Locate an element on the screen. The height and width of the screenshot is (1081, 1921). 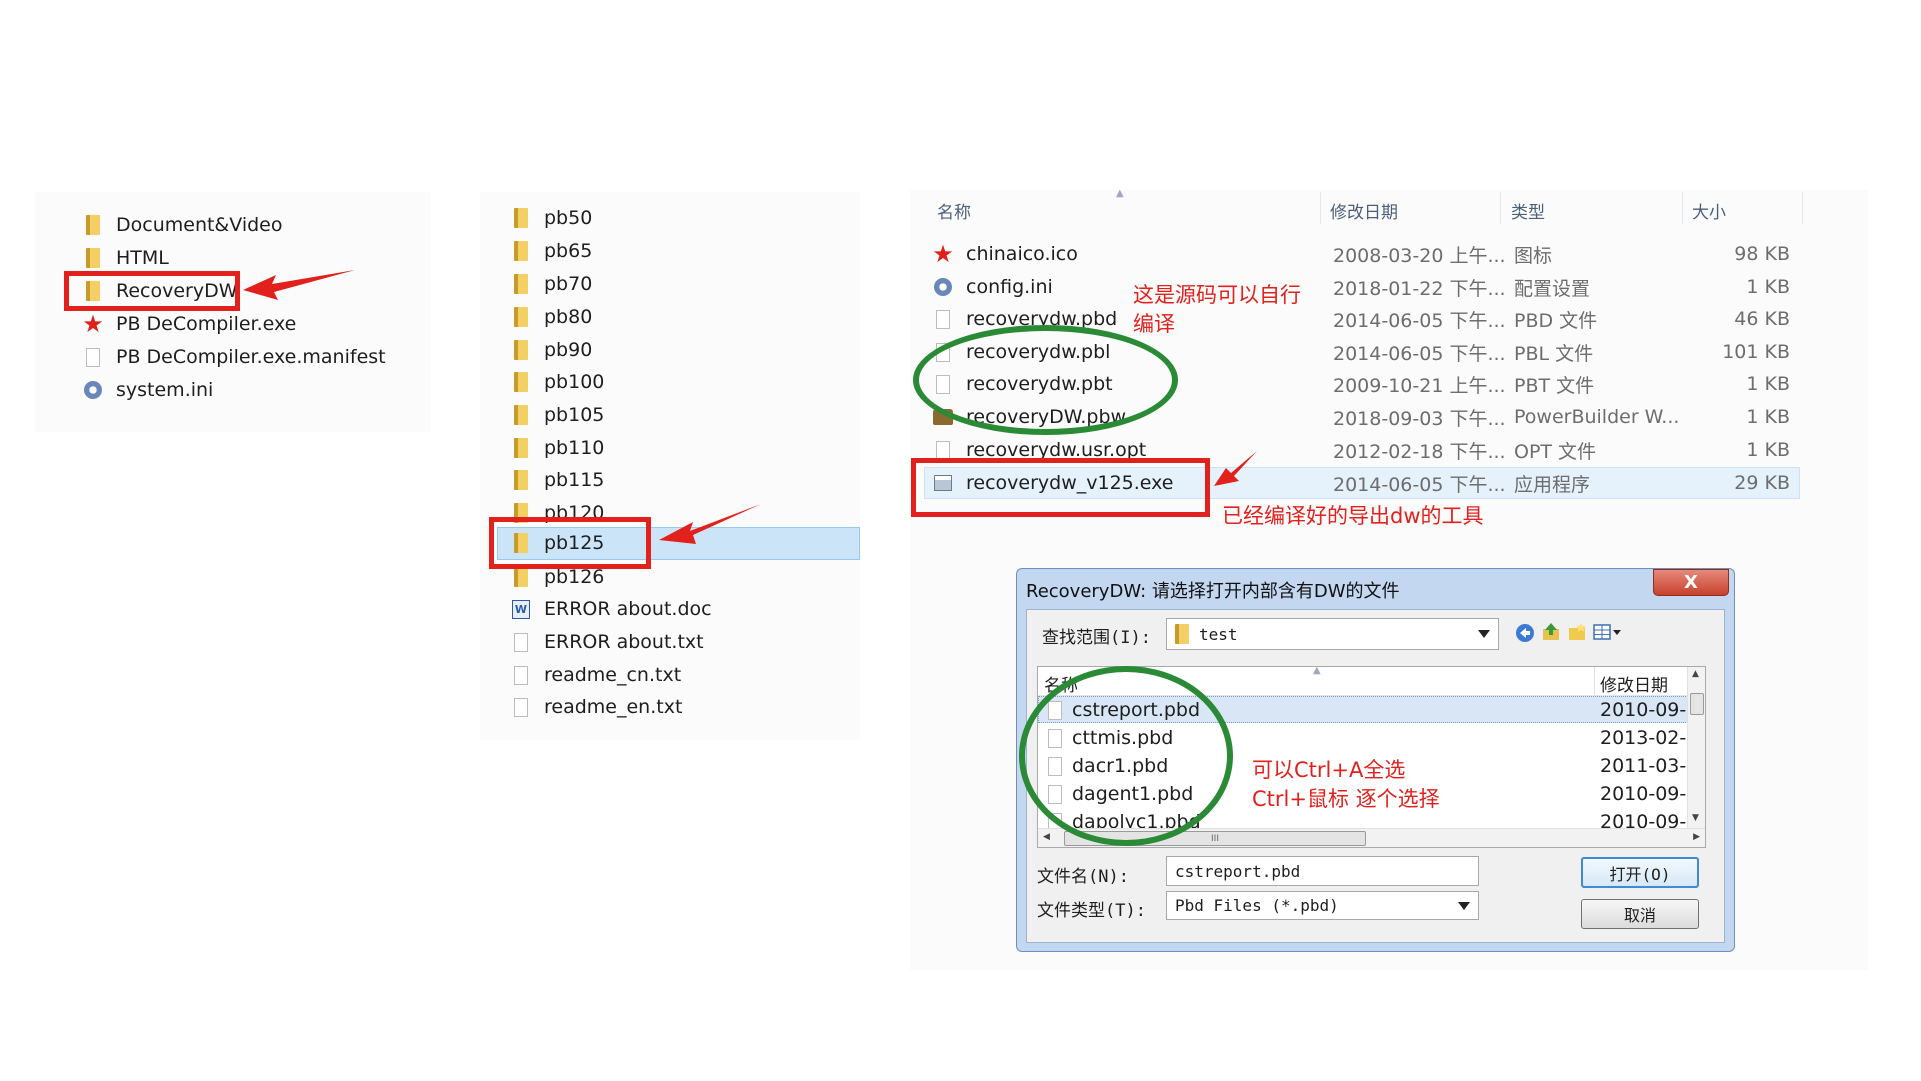
file-type: 图标 is located at coordinates (1533, 255).